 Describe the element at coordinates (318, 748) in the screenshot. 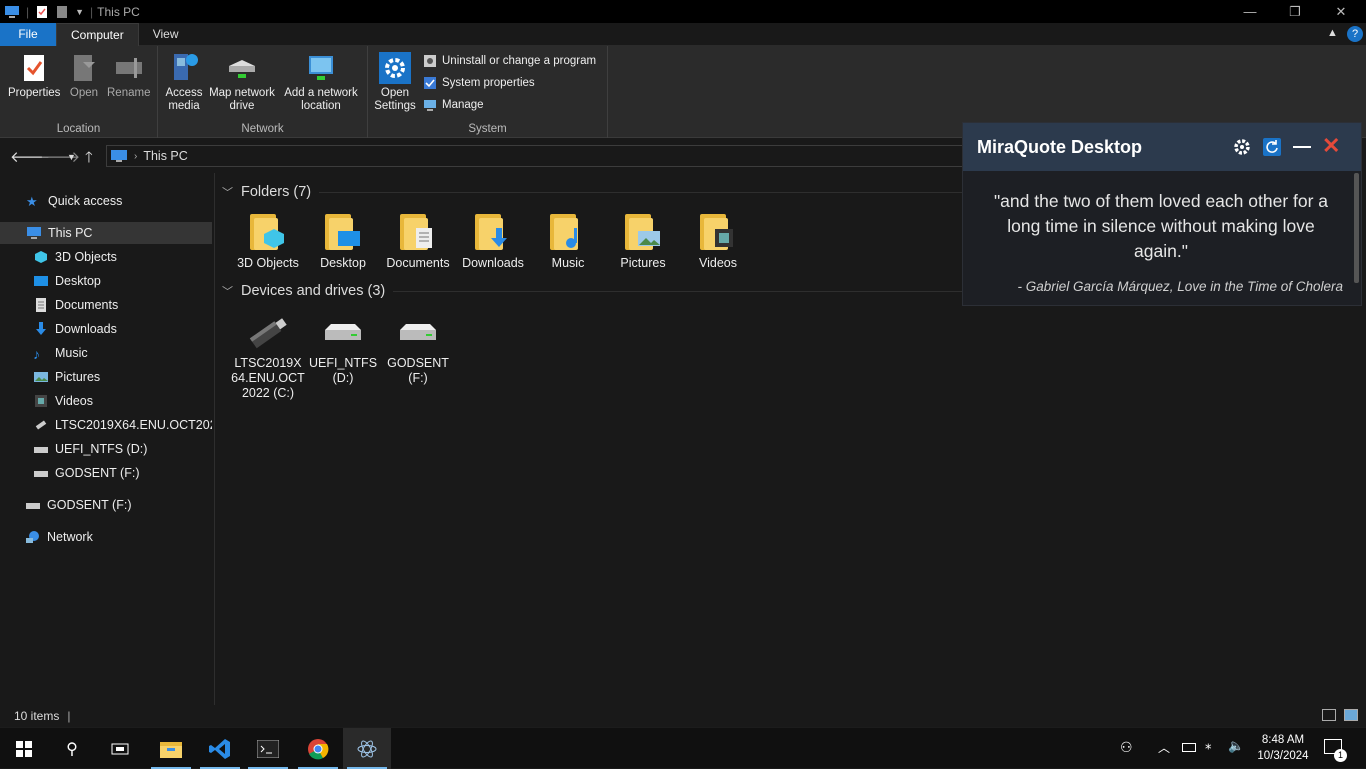

I see `taskbar-chrome` at that location.